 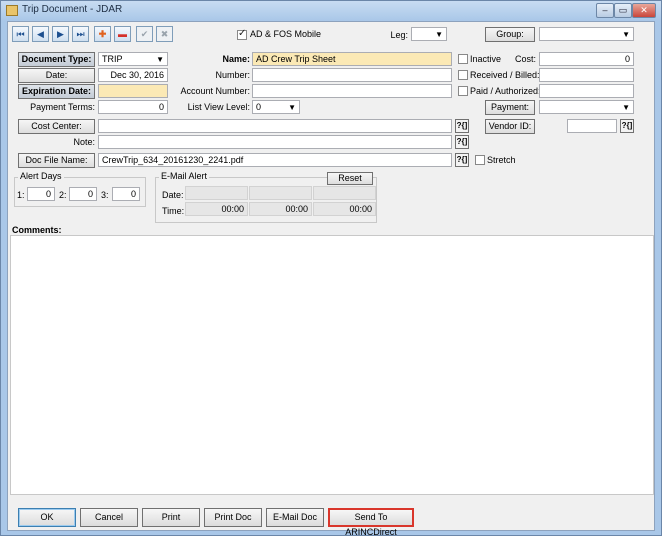 What do you see at coordinates (56, 75) in the screenshot?
I see `date-button: Date:` at bounding box center [56, 75].